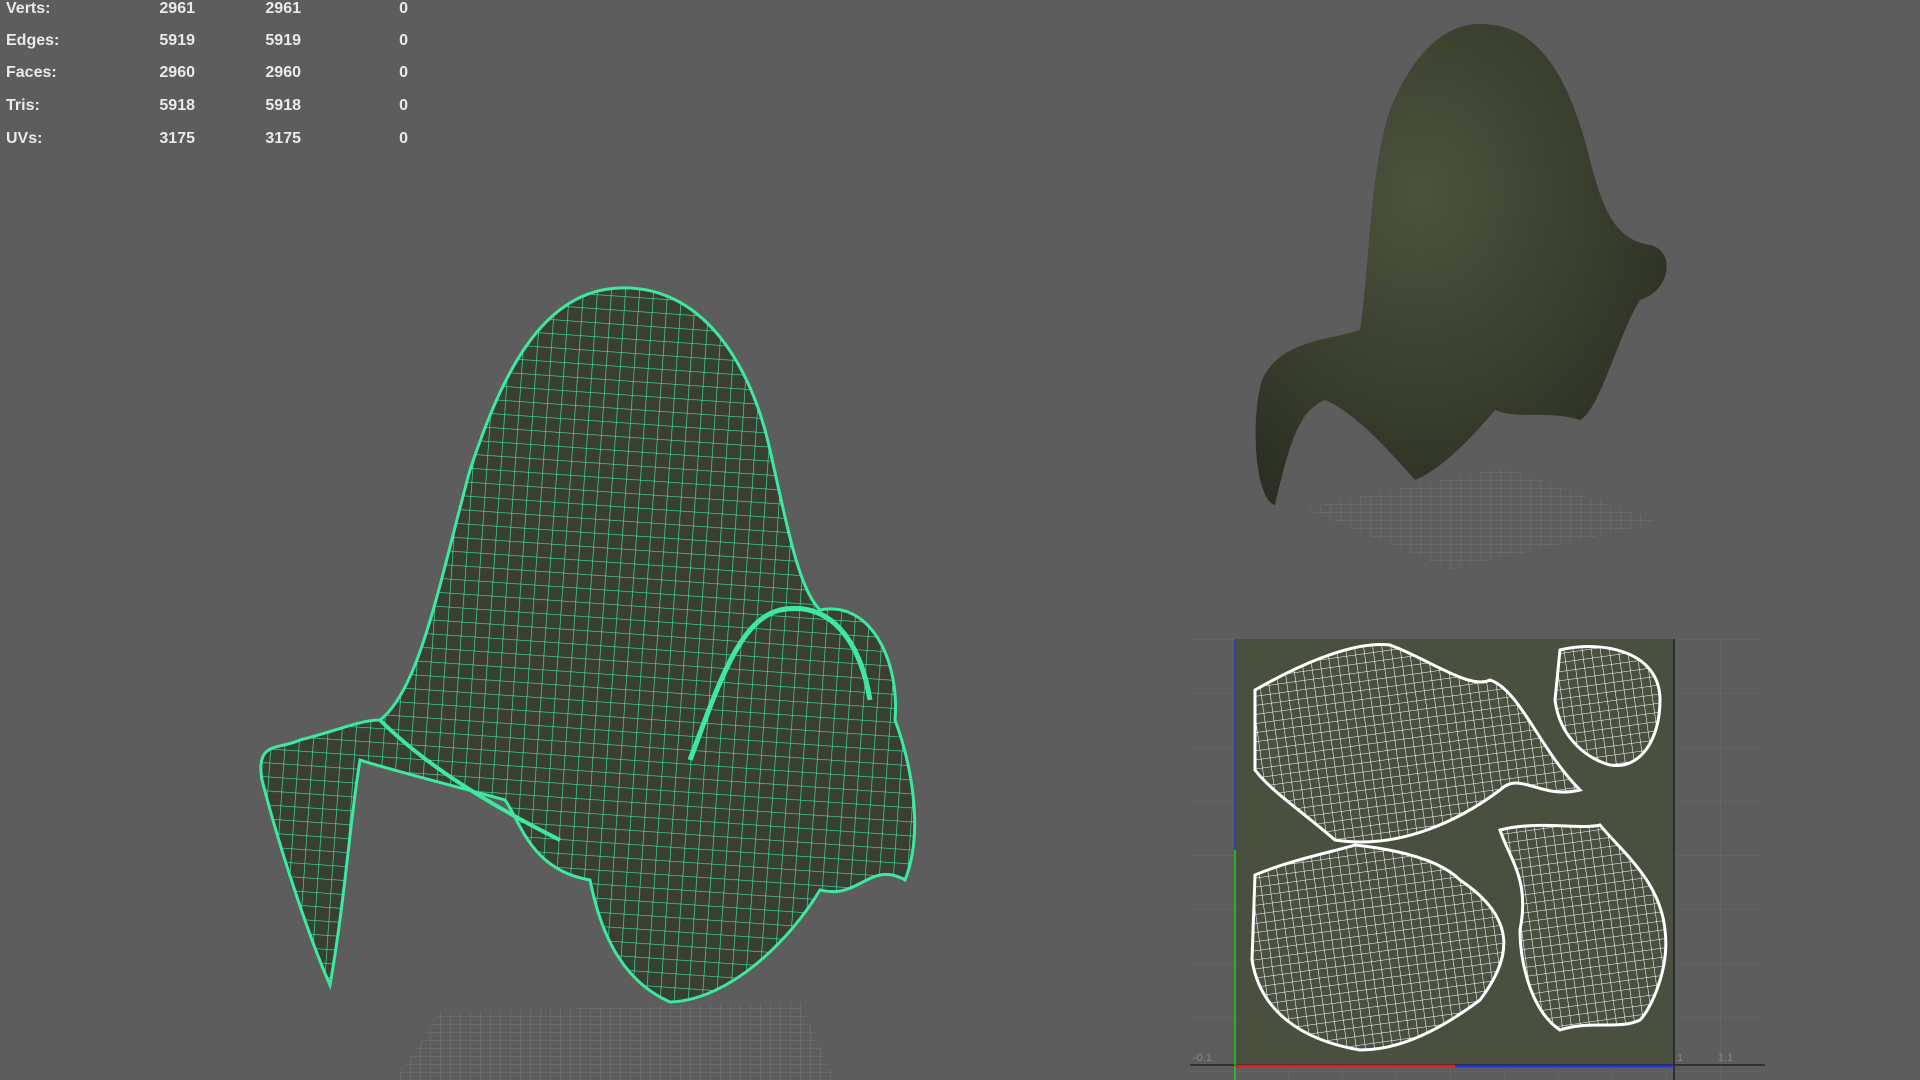 This screenshot has width=1920, height=1080. Describe the element at coordinates (1726, 1058) in the screenshot. I see `uv-tick-label: 1.1` at that location.